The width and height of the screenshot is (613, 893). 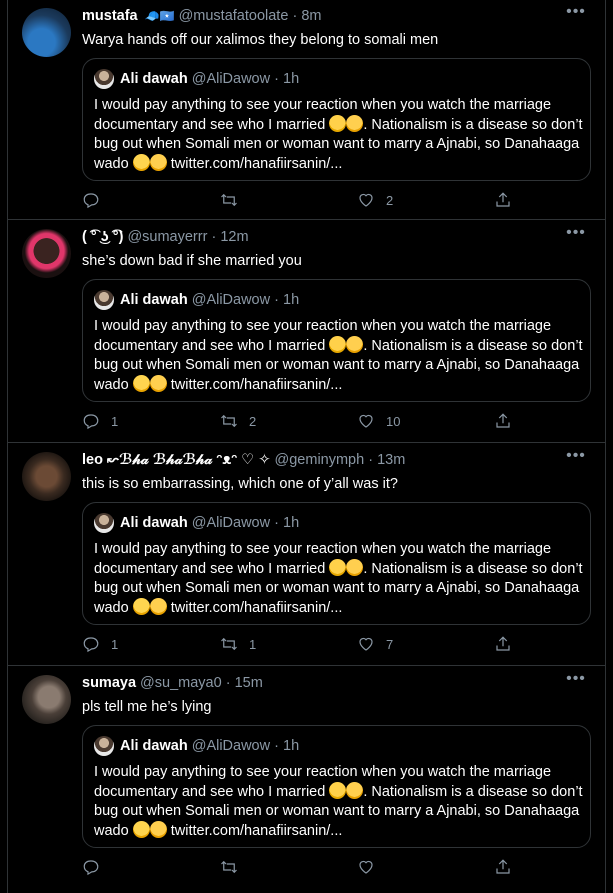 I want to click on like-button: 7, so click(x=375, y=645).